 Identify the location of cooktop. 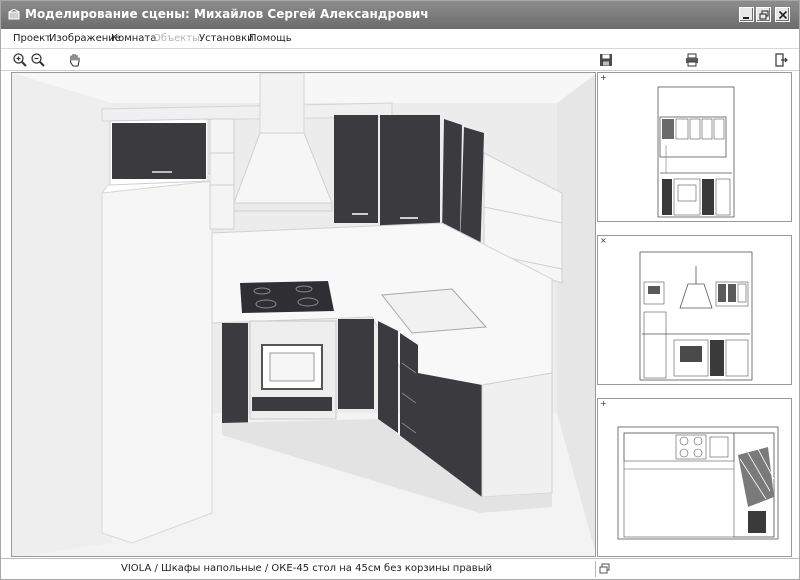
(287, 297).